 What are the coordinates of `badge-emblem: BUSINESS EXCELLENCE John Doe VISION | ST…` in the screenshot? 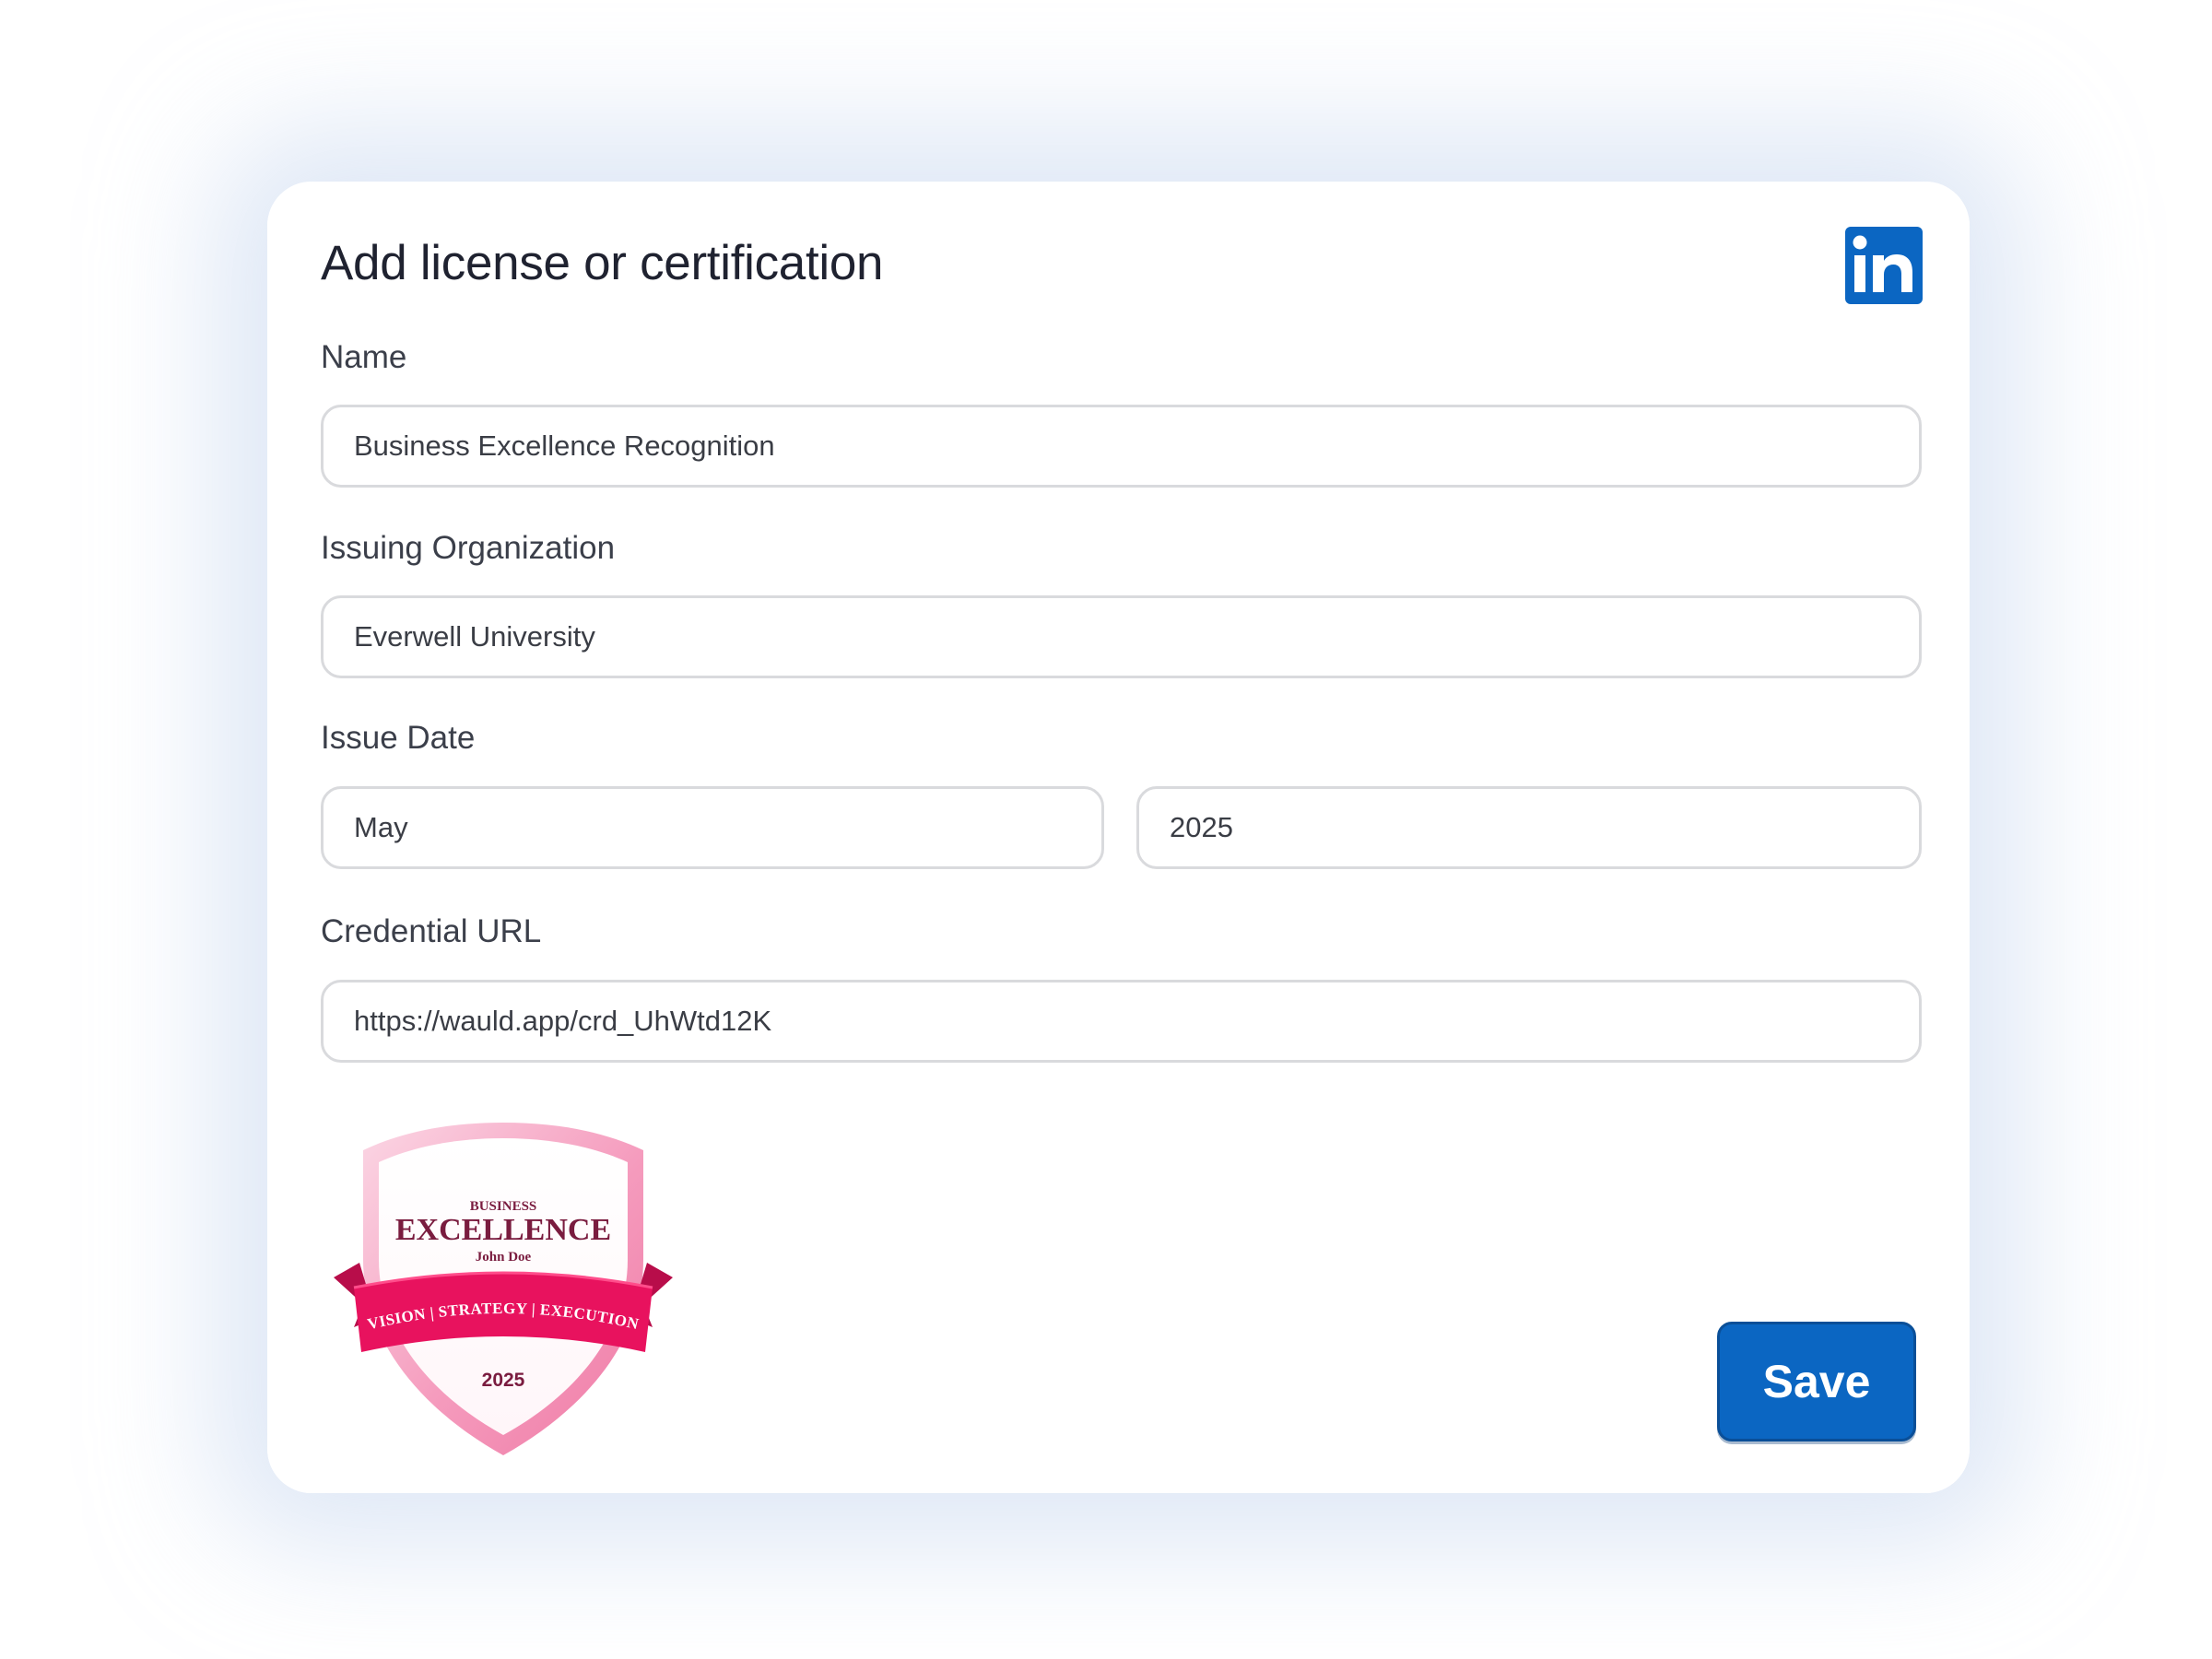 It's located at (503, 1289).